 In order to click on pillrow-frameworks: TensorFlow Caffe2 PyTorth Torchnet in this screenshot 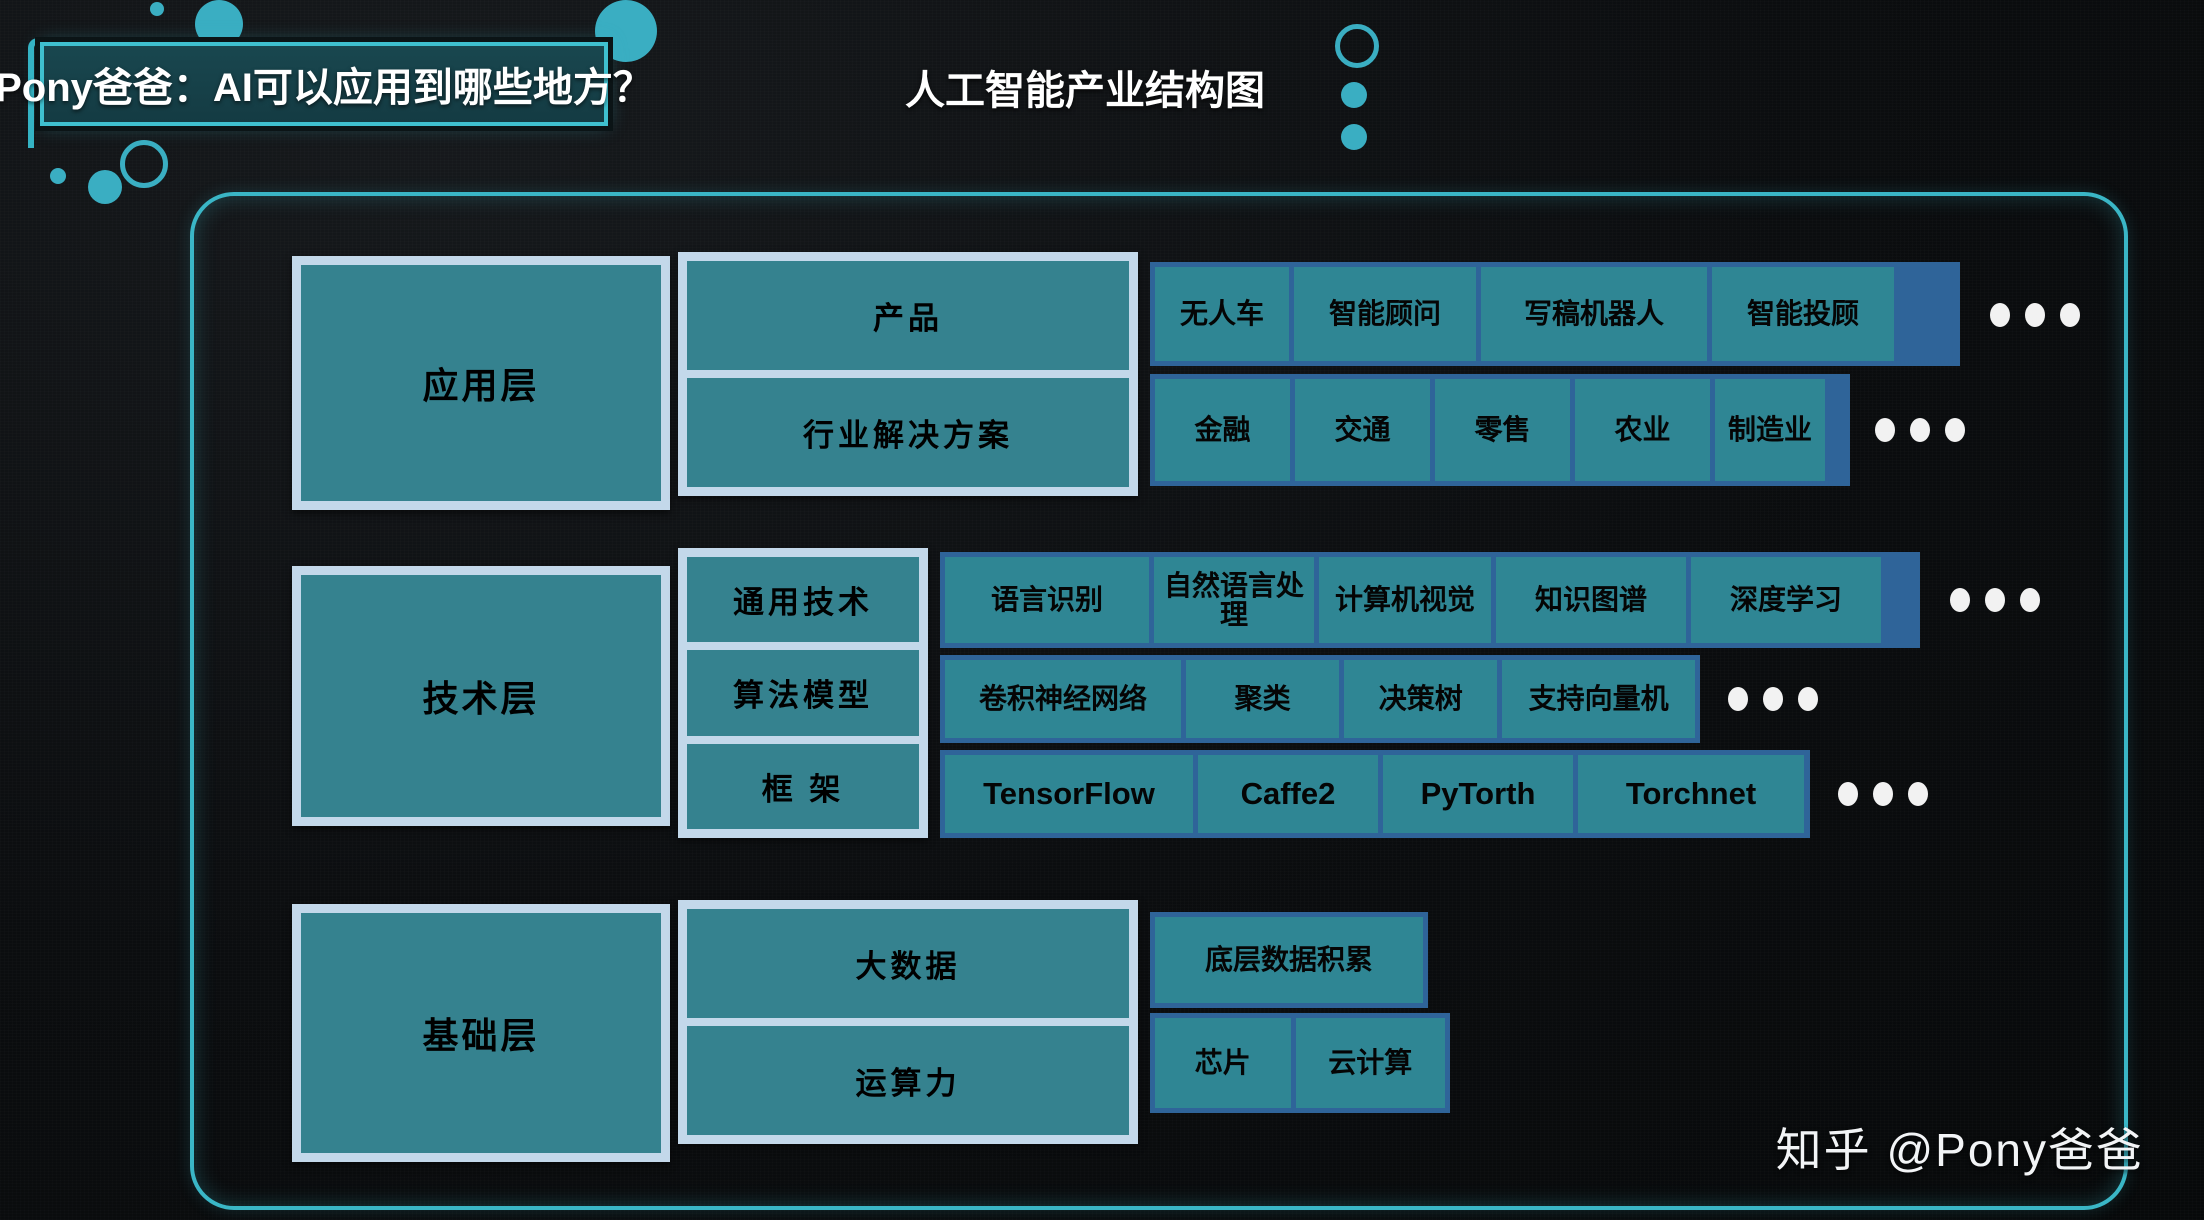, I will do `click(1375, 794)`.